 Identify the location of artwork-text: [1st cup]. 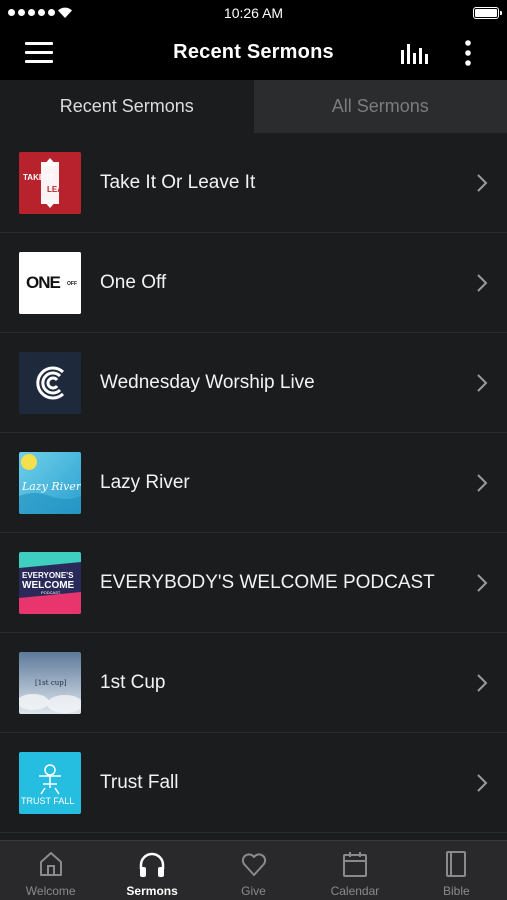
(51, 683).